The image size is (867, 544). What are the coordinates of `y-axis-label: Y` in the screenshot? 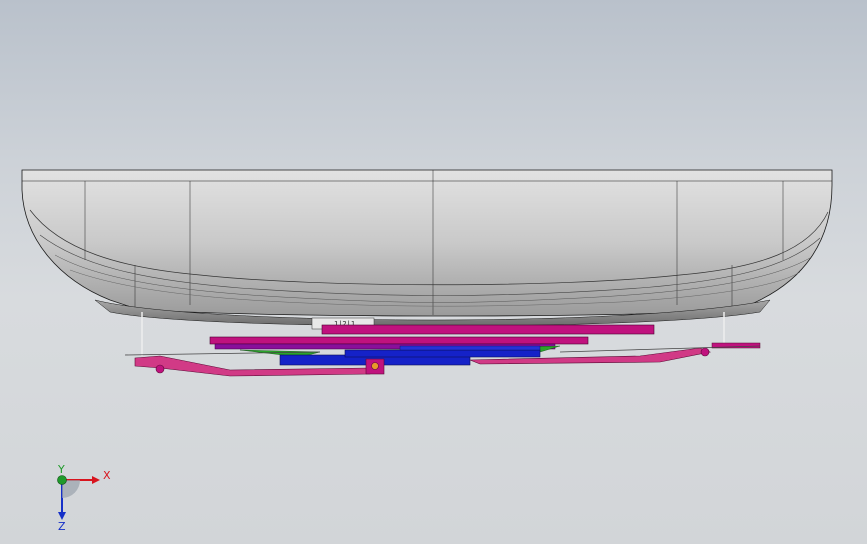 It's located at (61, 469).